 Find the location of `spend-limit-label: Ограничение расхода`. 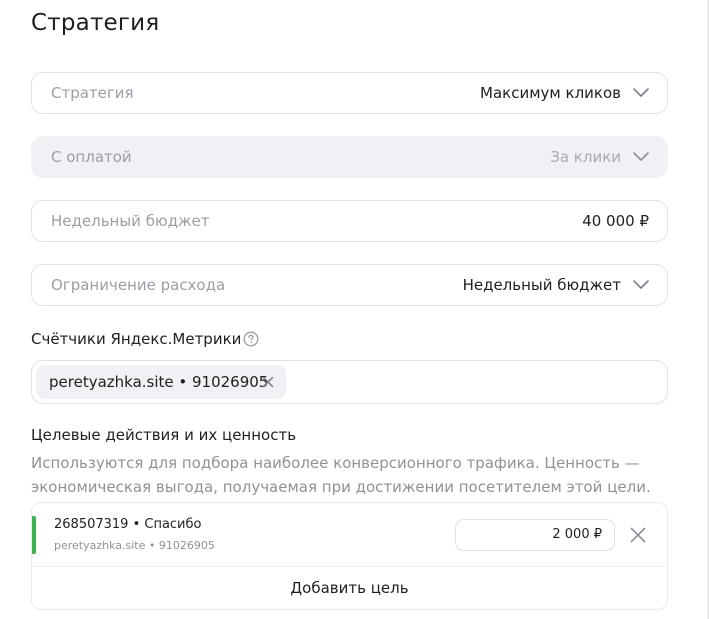

spend-limit-label: Ограничение расхода is located at coordinates (138, 285).